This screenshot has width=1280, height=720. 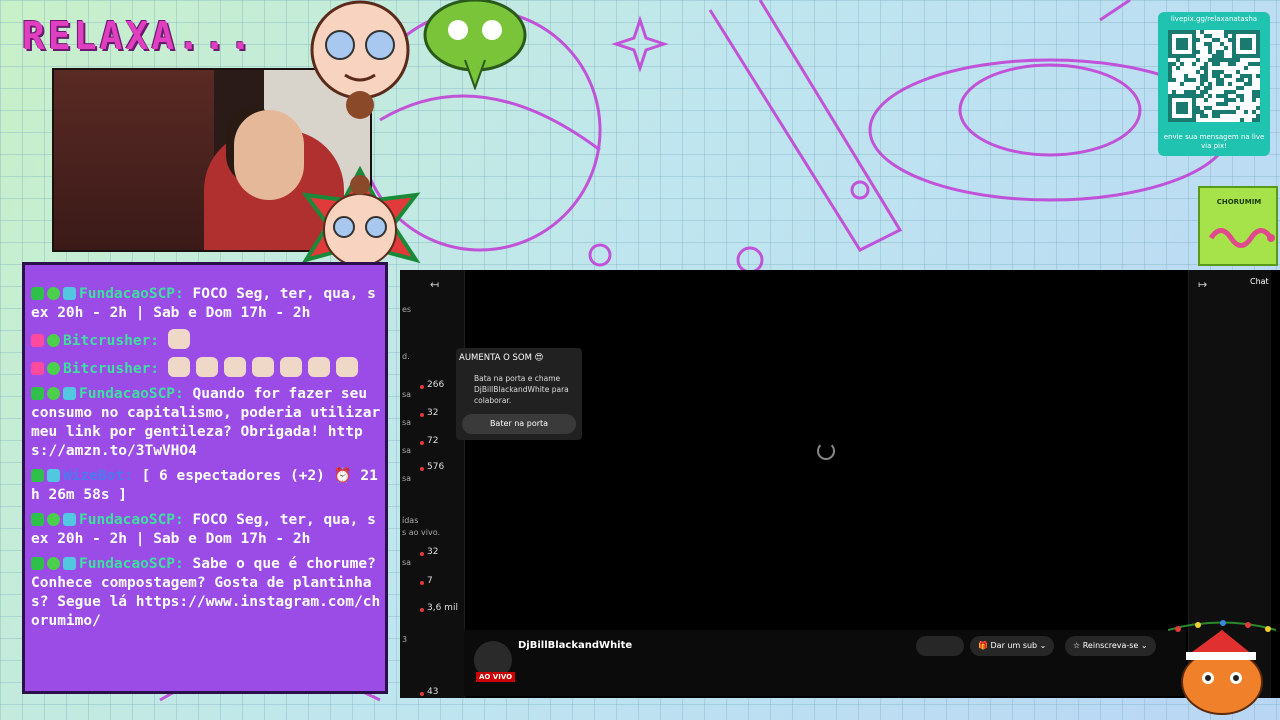 I want to click on gift-sub-label: Dar um sub, so click(x=1014, y=645).